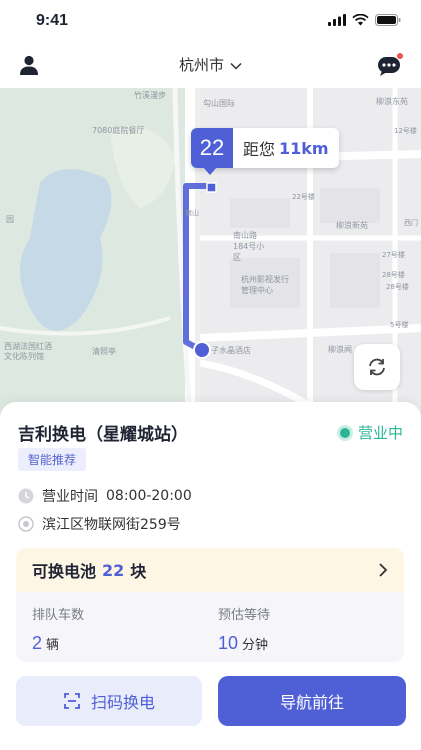 The height and width of the screenshot is (750, 421). What do you see at coordinates (104, 351) in the screenshot?
I see `map-label: 清照亭` at bounding box center [104, 351].